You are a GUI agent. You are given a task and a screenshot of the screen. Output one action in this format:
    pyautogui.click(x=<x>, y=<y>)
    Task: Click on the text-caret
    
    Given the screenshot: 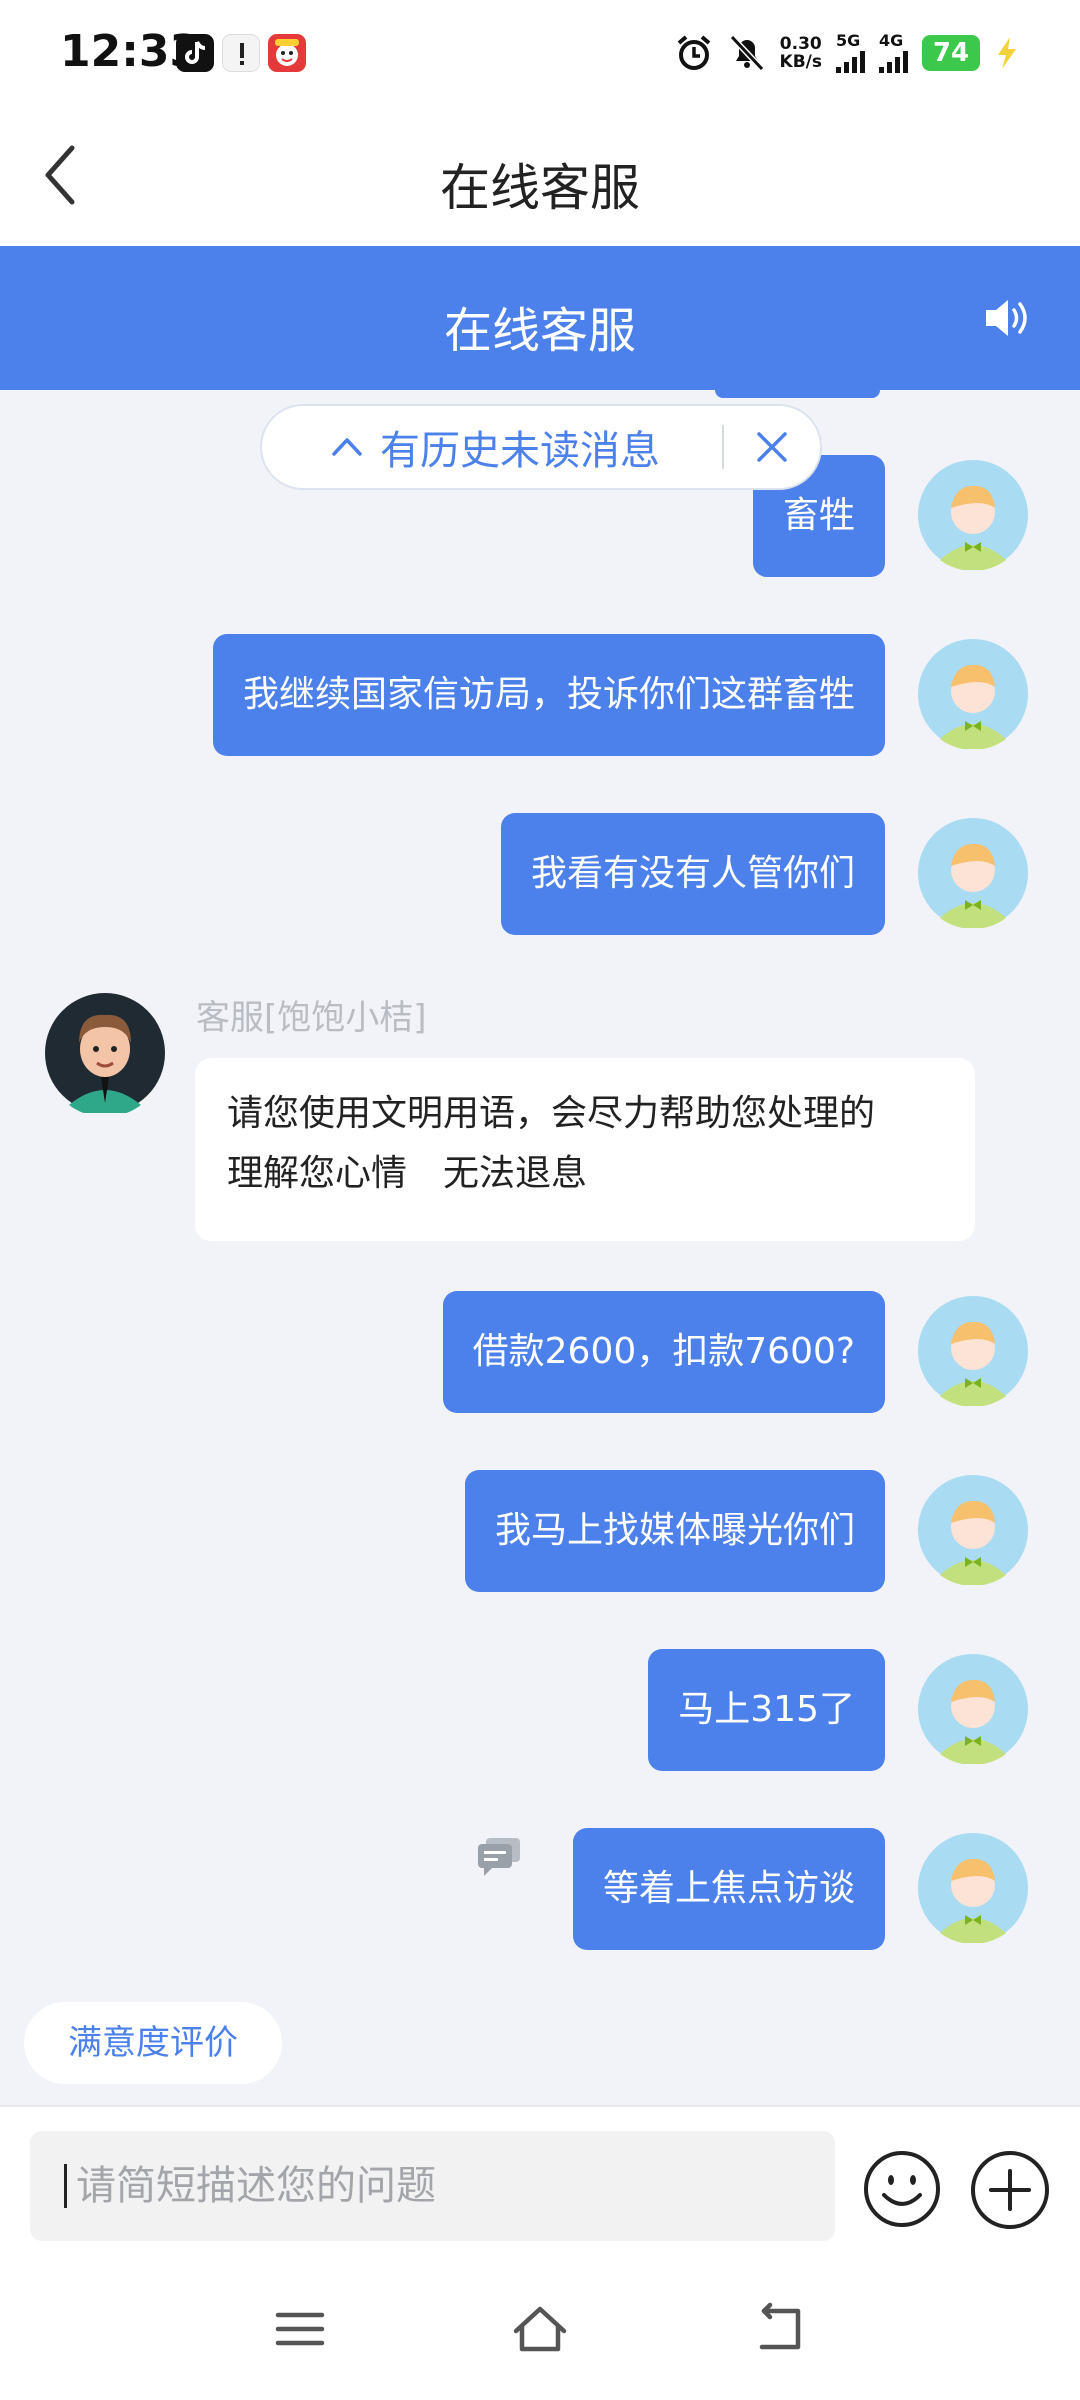 What is the action you would take?
    pyautogui.click(x=65, y=2186)
    